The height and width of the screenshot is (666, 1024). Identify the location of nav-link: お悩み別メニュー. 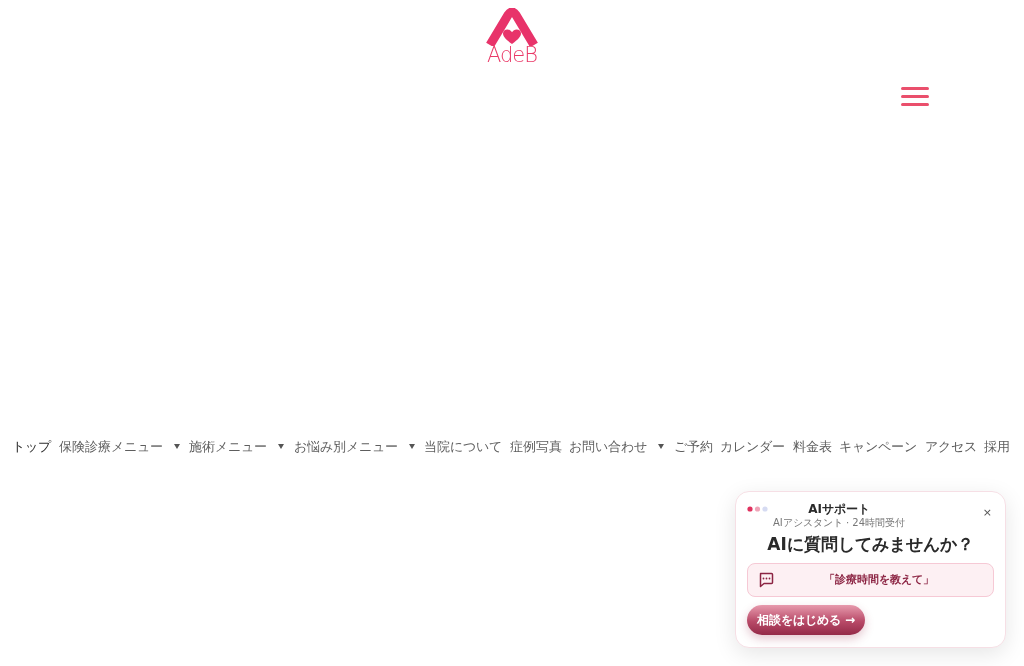
(355, 447).